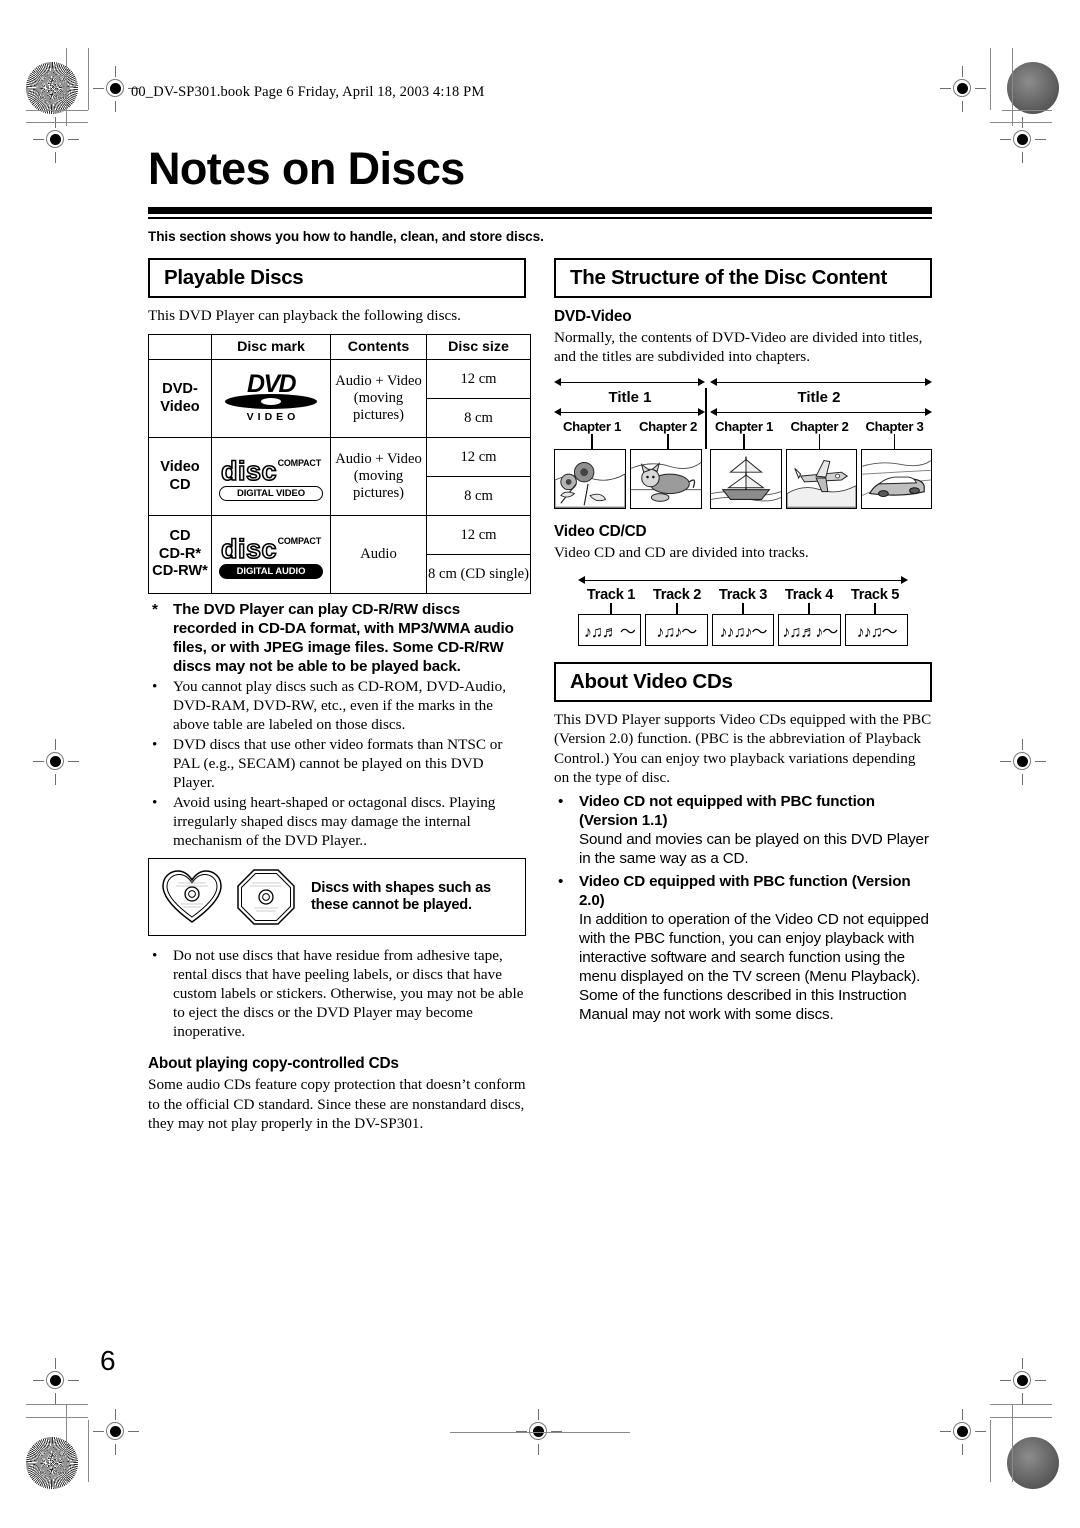  Describe the element at coordinates (89, 79) in the screenshot. I see `crop-line-left-inner` at that location.